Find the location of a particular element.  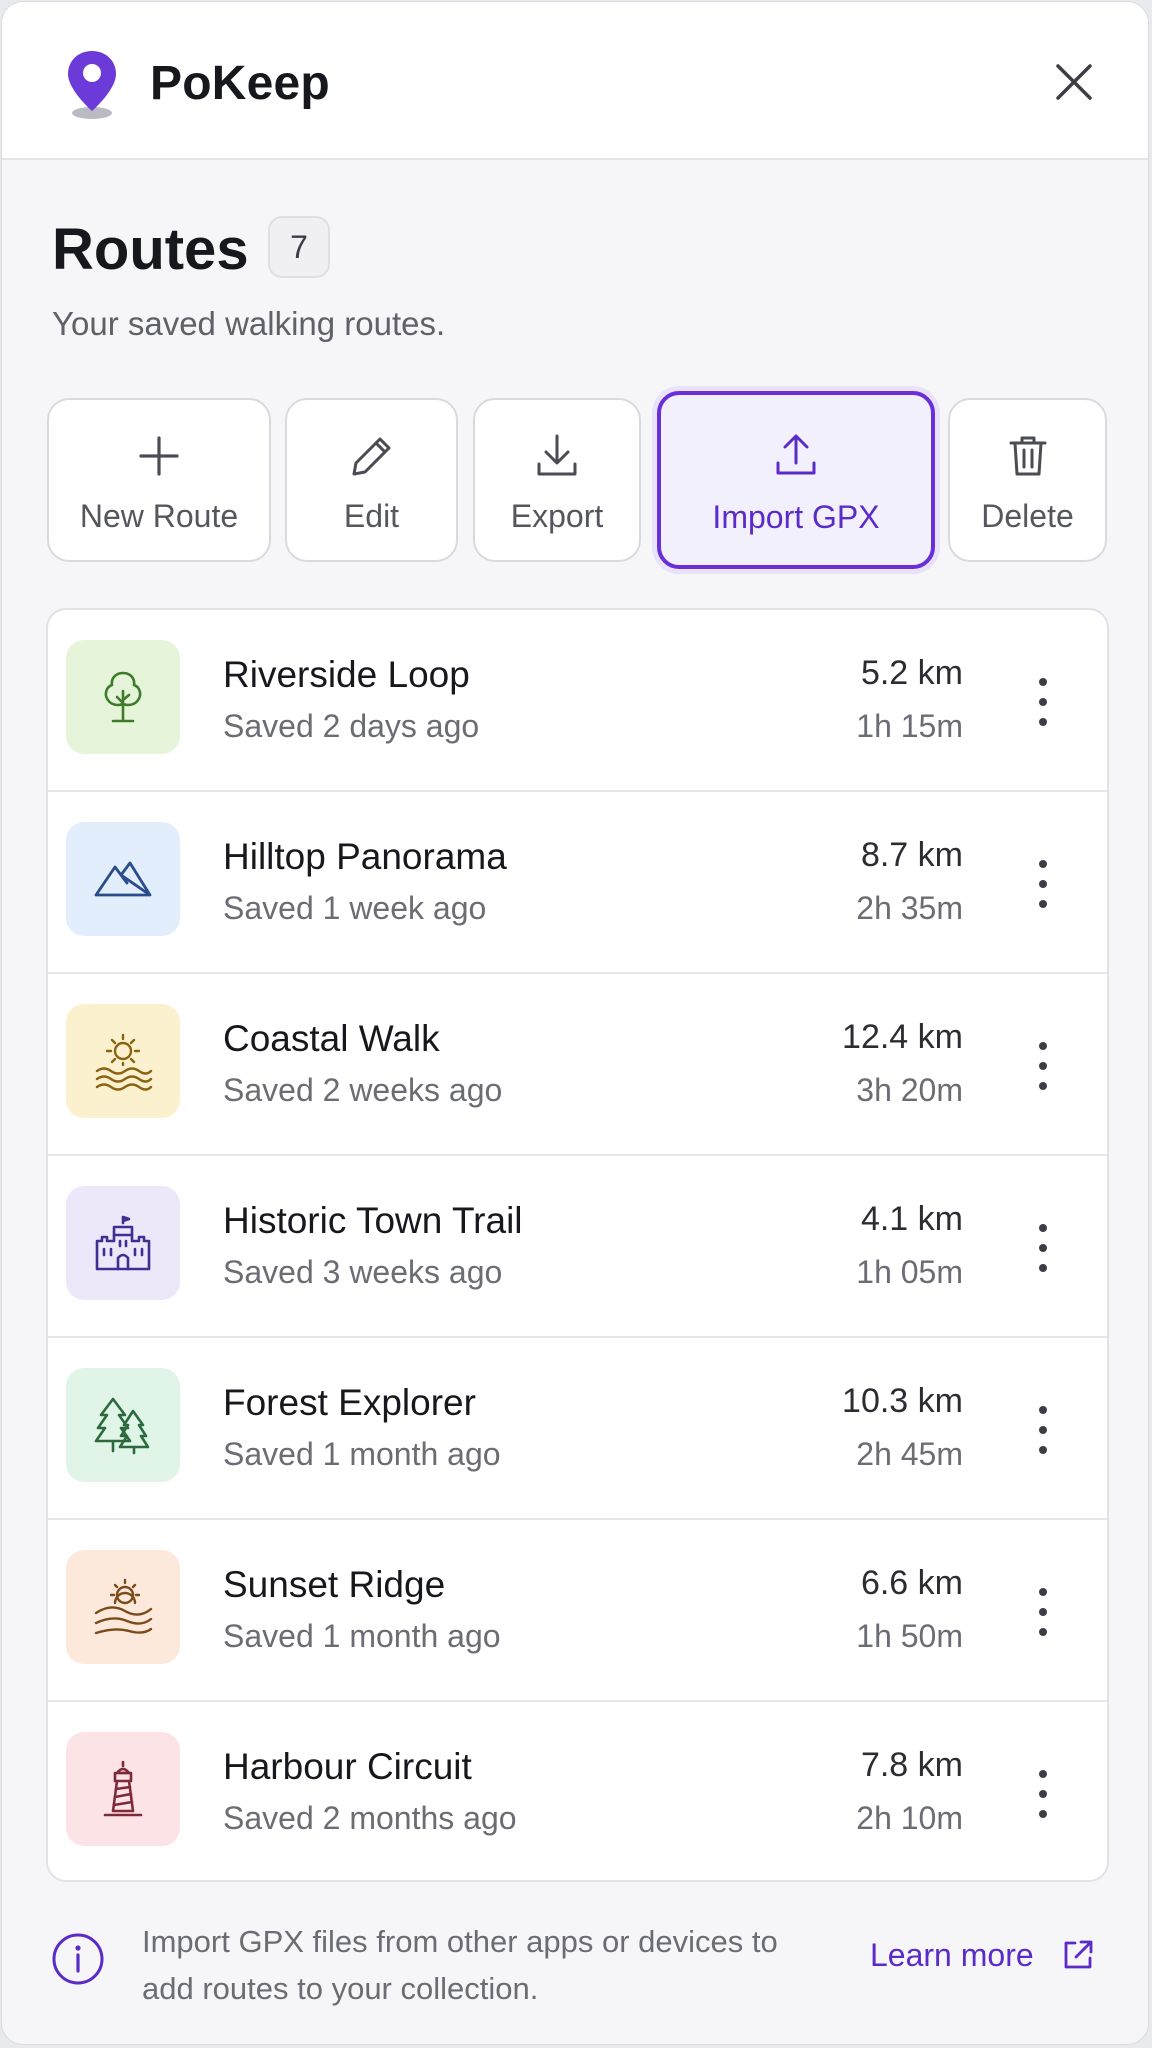

info-icon is located at coordinates (78, 1959).